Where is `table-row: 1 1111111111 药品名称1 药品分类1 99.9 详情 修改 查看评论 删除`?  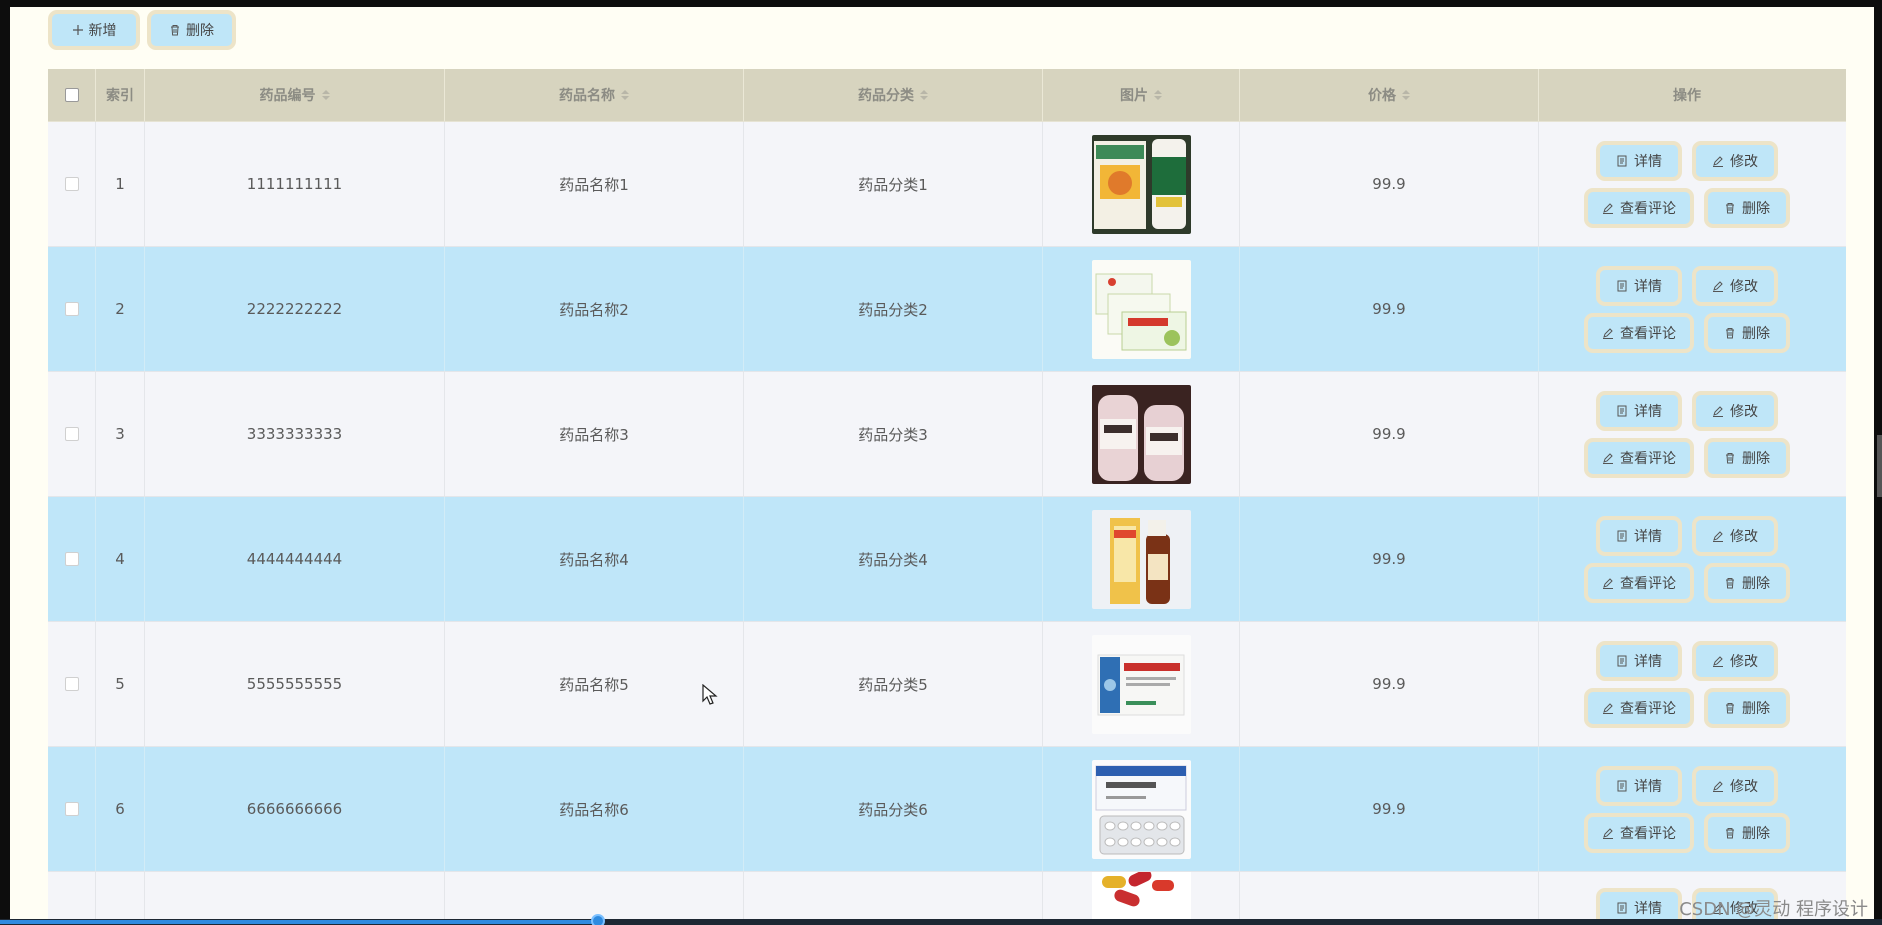
table-row: 1 1111111111 药品名称1 药品分类1 99.9 详情 修改 查看评论 删除 is located at coordinates (947, 184).